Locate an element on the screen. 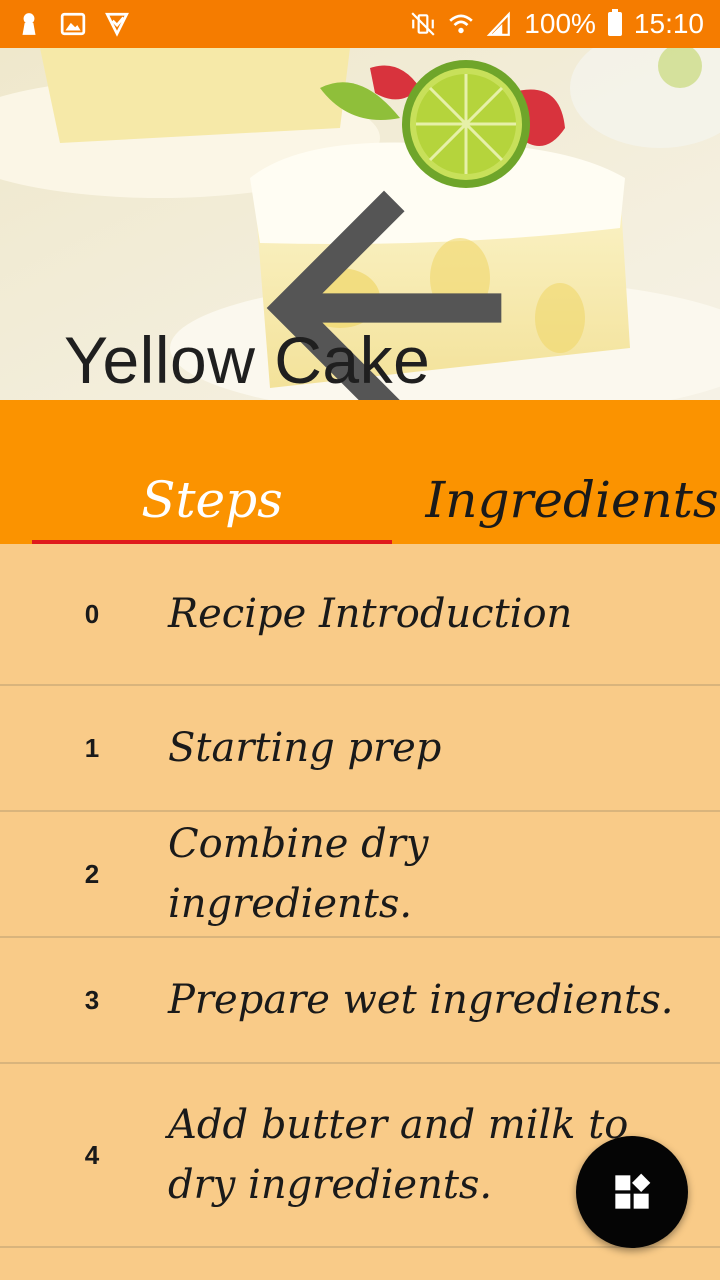 This screenshot has width=720, height=1280. clock: 15:10 is located at coordinates (668, 23).